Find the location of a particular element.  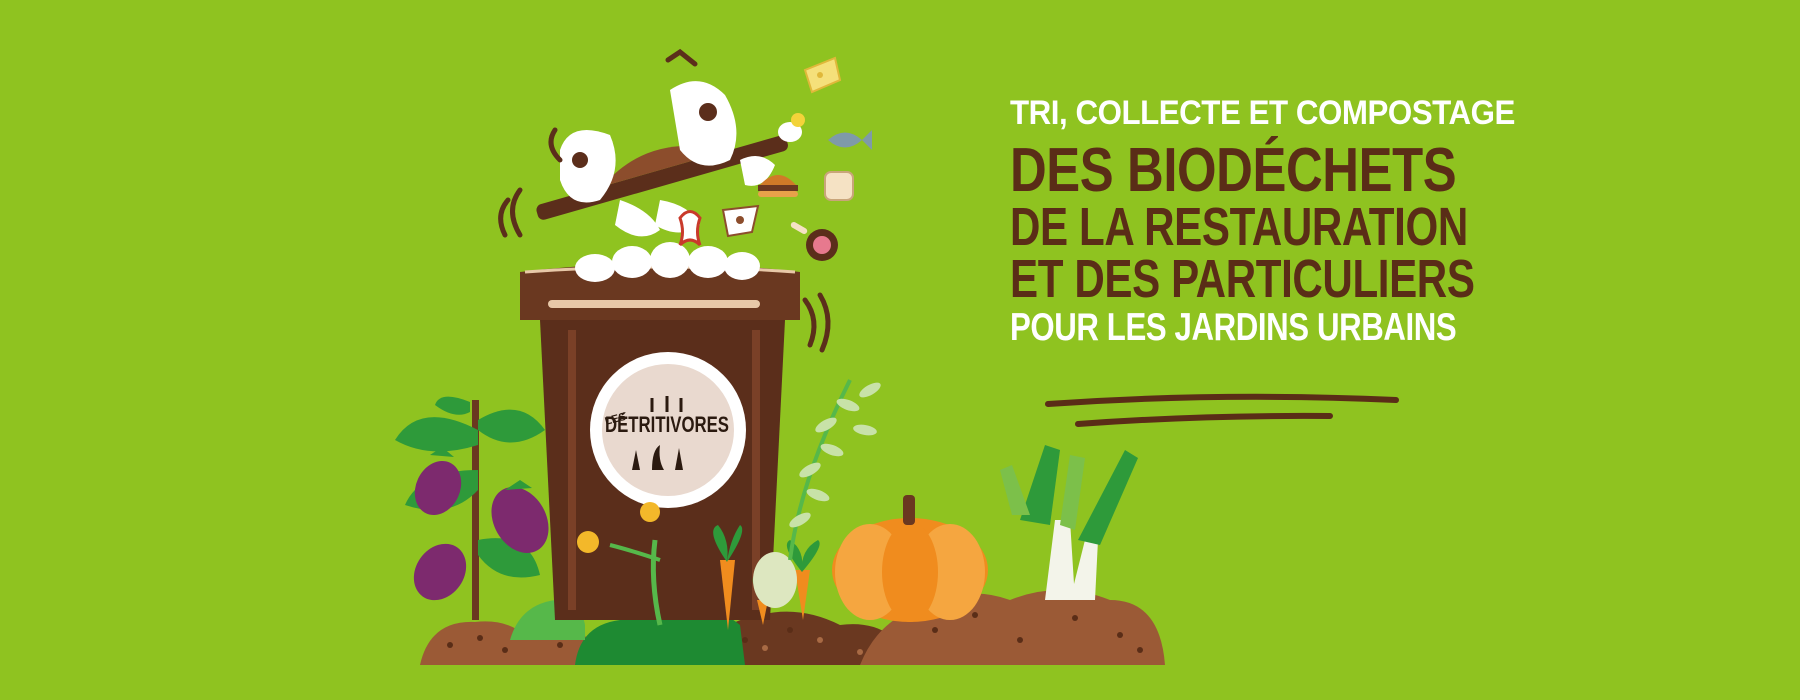

fish-icon is located at coordinates (850, 140).